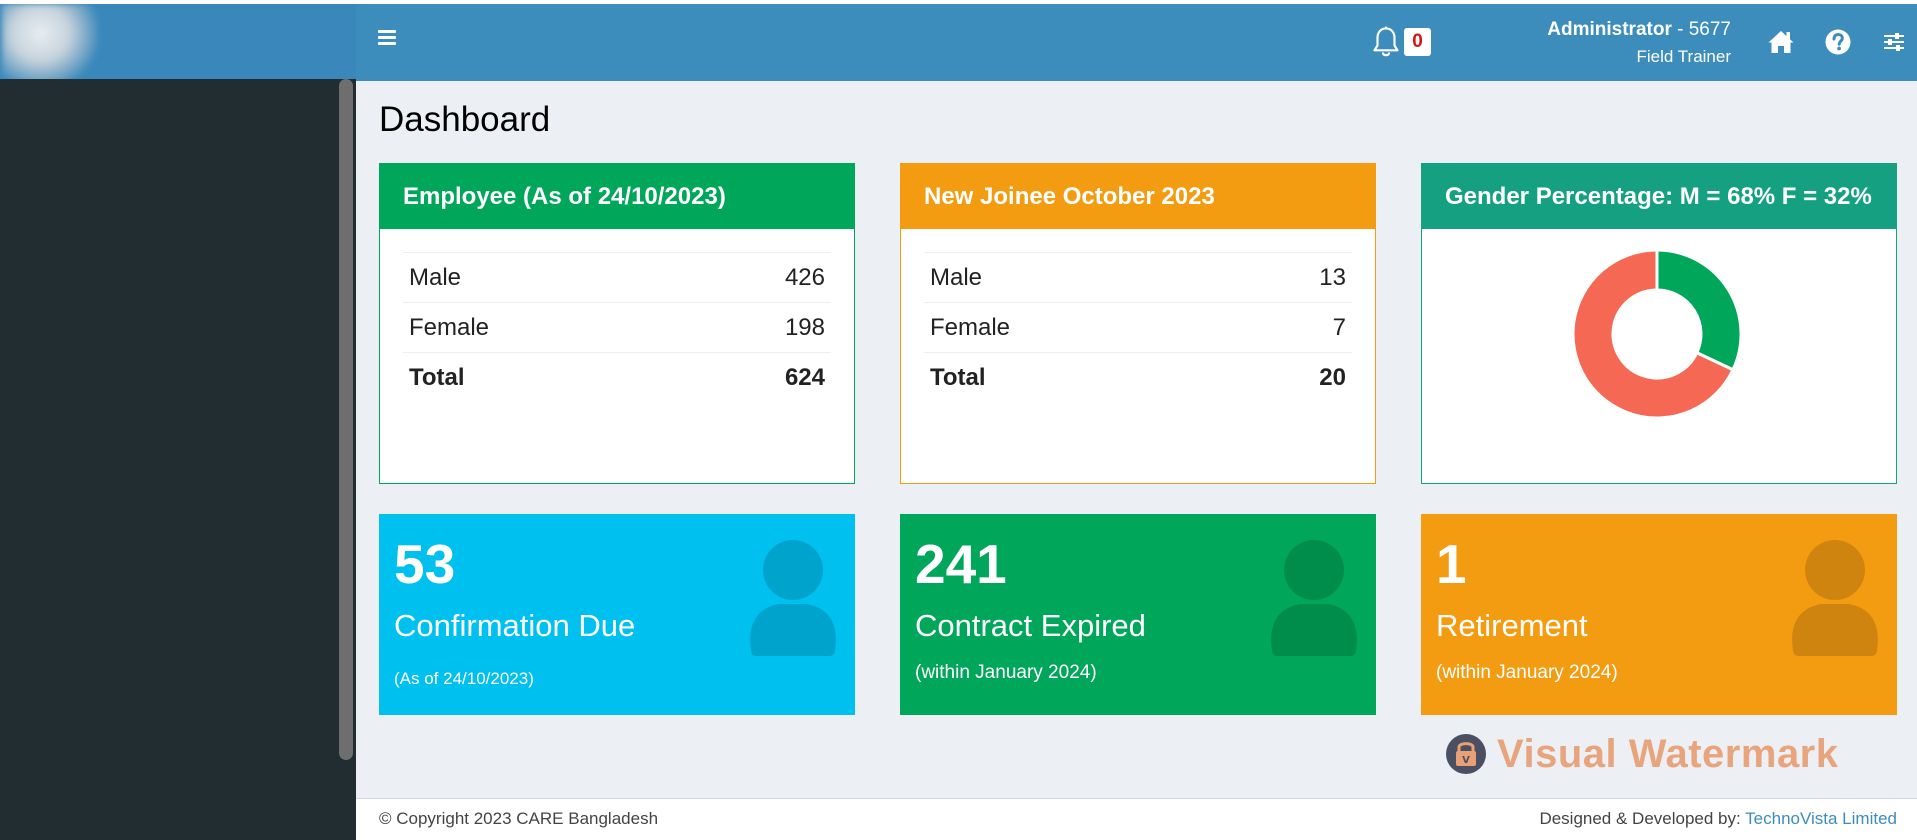  Describe the element at coordinates (387, 38) in the screenshot. I see `menu-toggle-icon` at that location.